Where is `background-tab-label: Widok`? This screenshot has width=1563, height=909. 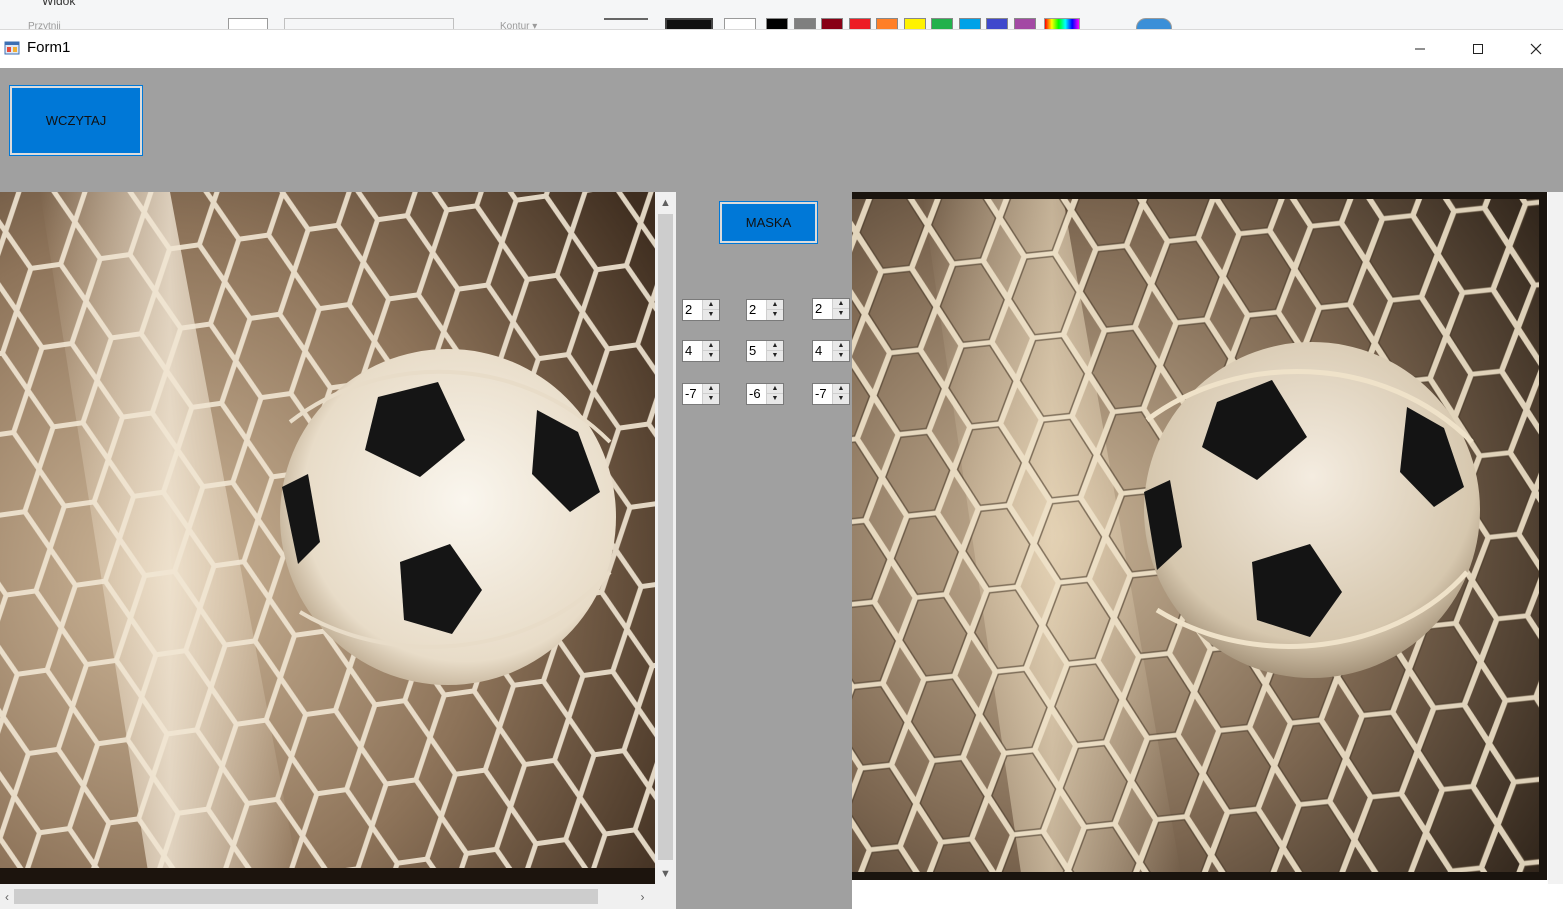 background-tab-label: Widok is located at coordinates (59, 4).